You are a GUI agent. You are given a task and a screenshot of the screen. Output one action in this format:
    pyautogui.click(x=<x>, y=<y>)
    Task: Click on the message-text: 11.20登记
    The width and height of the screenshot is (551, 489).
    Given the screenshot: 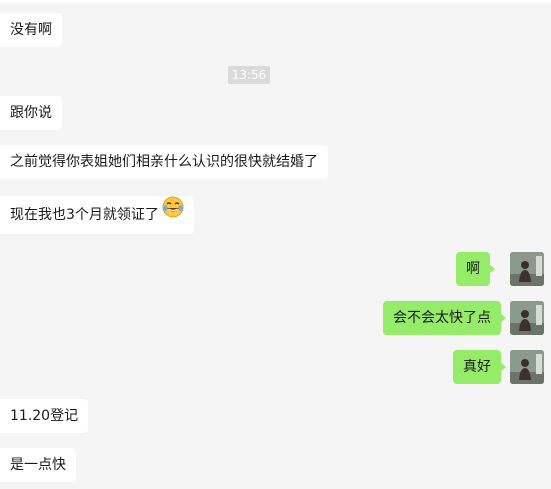 What is the action you would take?
    pyautogui.click(x=44, y=416)
    